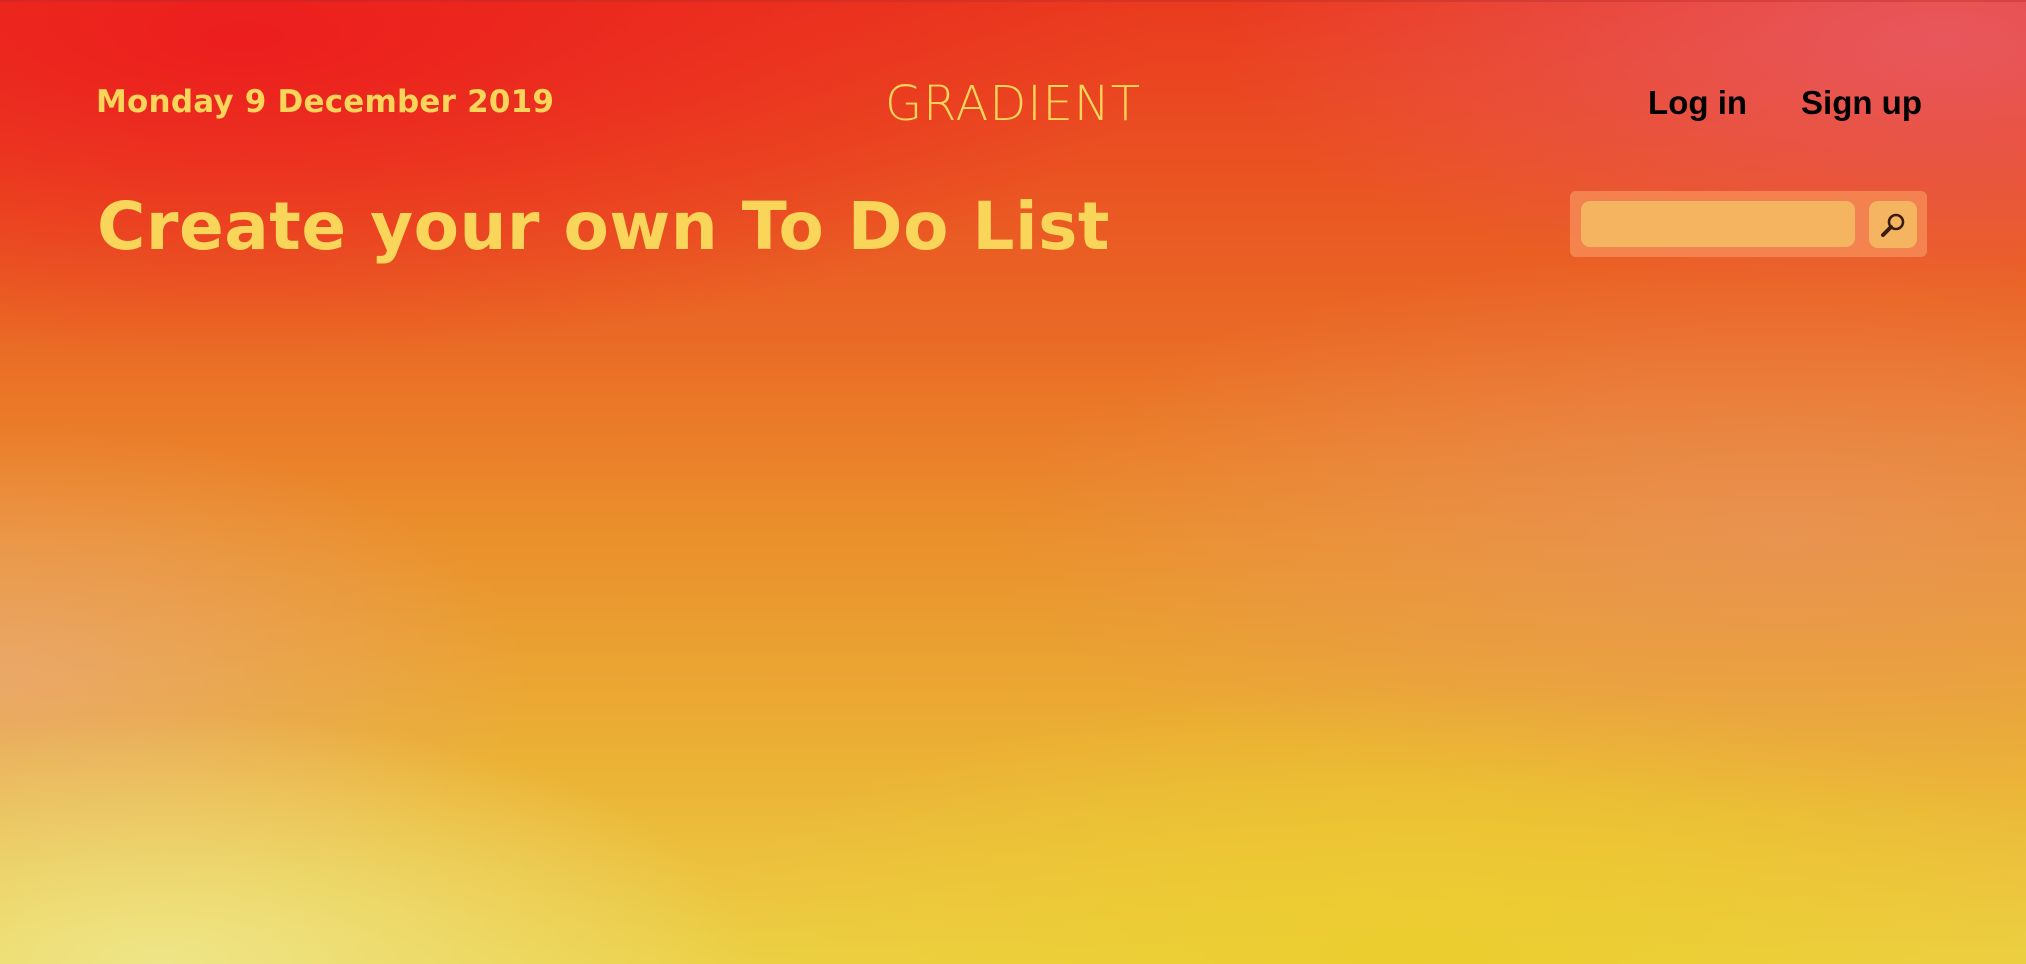 This screenshot has width=2026, height=964. I want to click on signup-link: Sign up, so click(1861, 103).